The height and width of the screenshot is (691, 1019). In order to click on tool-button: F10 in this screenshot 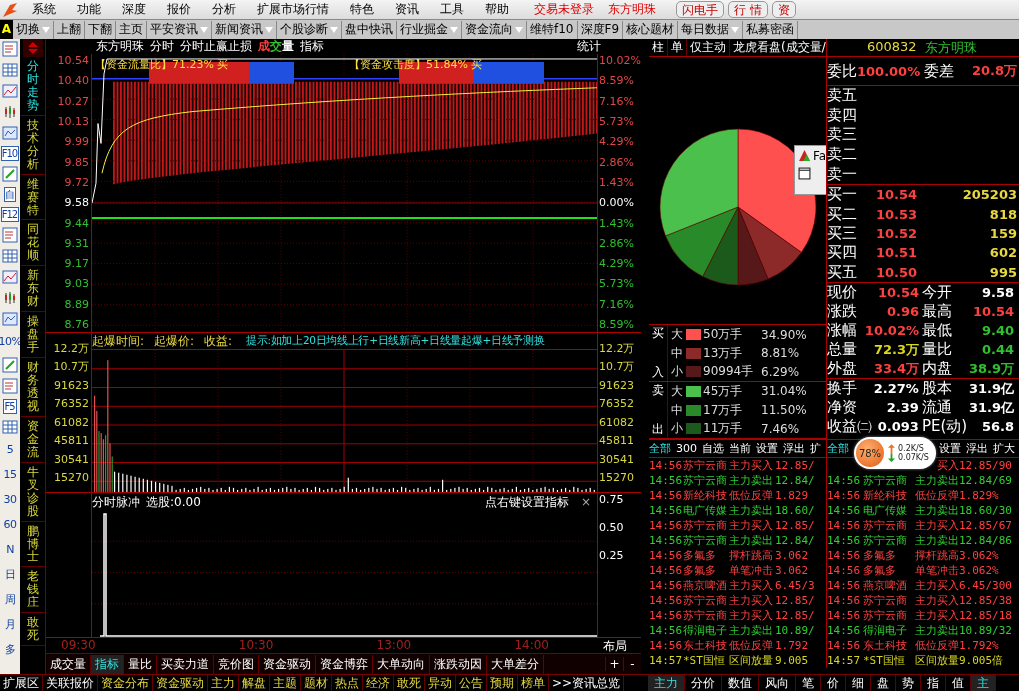, I will do `click(10, 153)`.